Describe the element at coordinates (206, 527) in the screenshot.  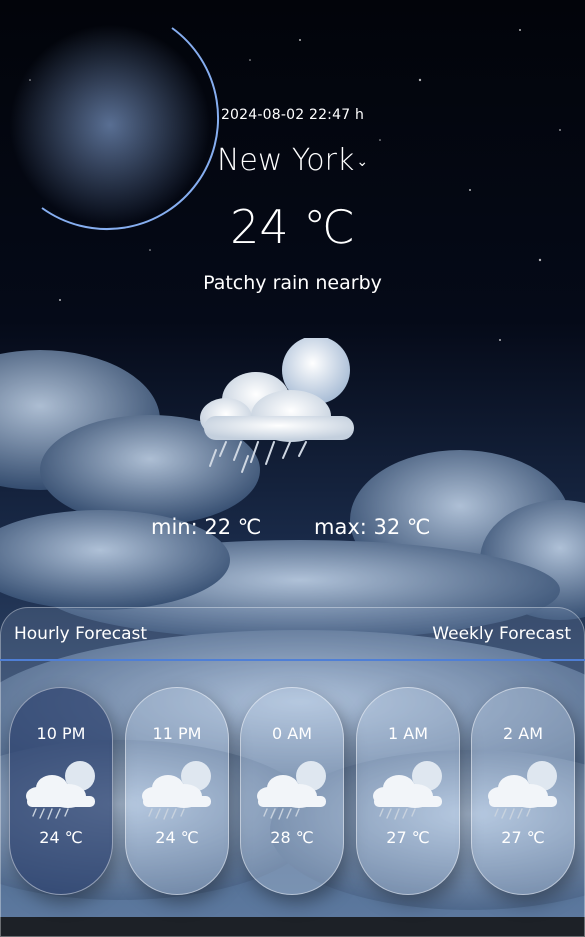
I see `min-temperature: min: 22 ℃` at that location.